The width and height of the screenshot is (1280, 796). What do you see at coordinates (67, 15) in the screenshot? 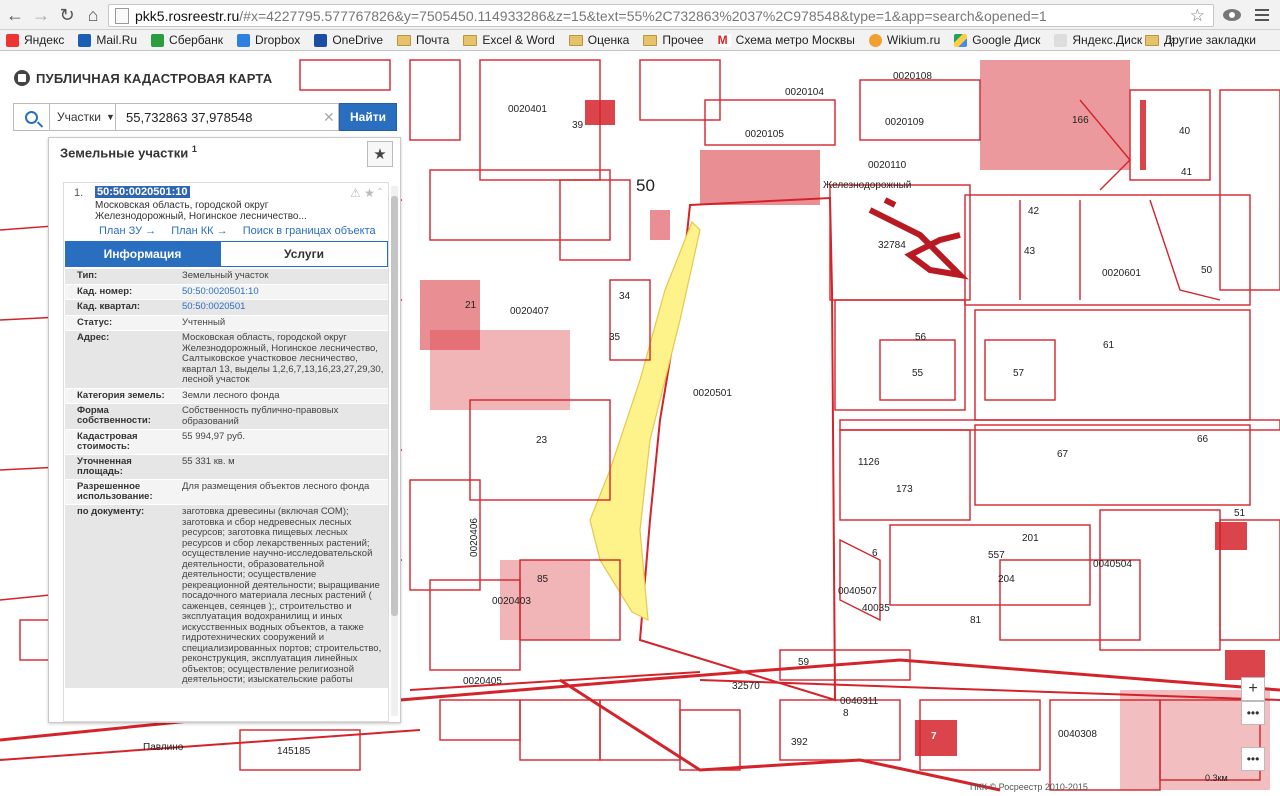
I see `reload-icon: ↻` at bounding box center [67, 15].